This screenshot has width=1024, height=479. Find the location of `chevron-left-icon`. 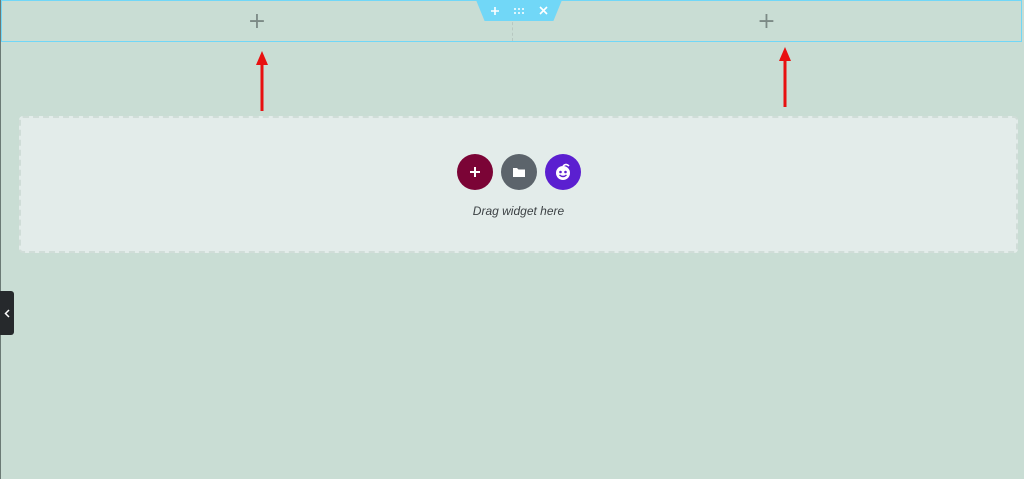

chevron-left-icon is located at coordinates (7, 313).